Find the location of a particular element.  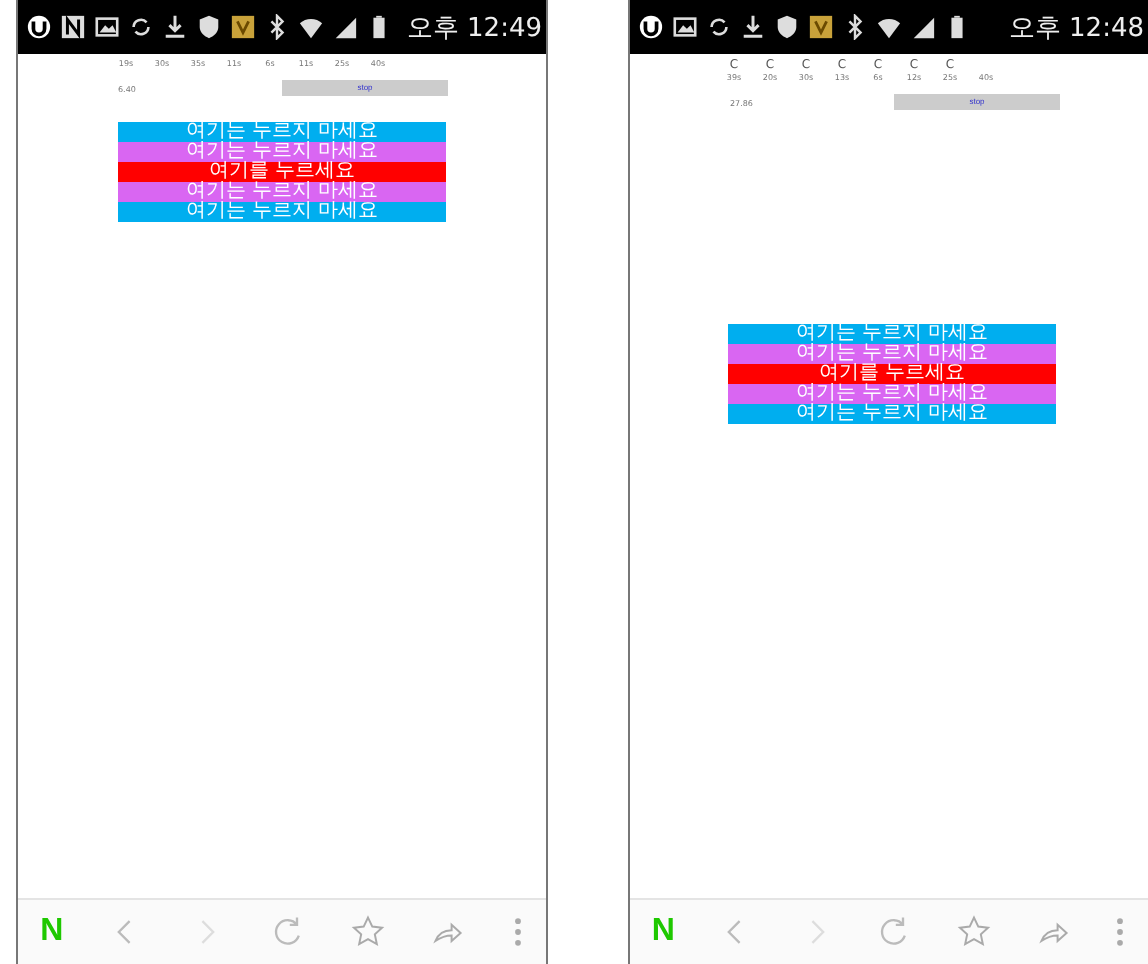

clock-time: 오후 12:48 is located at coordinates (1076, 28).